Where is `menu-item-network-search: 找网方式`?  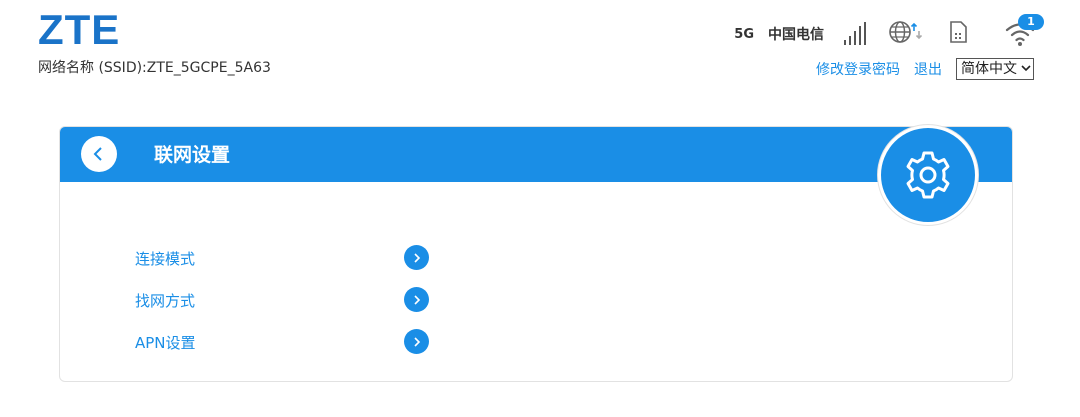
menu-item-network-search: 找网方式 is located at coordinates (285, 300).